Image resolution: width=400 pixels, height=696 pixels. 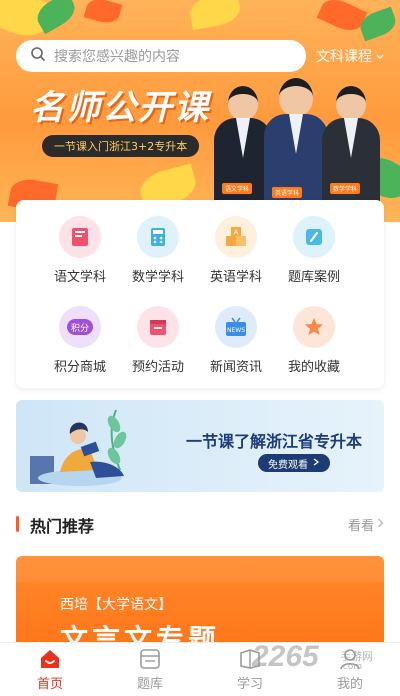 I want to click on grid-item-favorites: 我的收藏, so click(x=314, y=340).